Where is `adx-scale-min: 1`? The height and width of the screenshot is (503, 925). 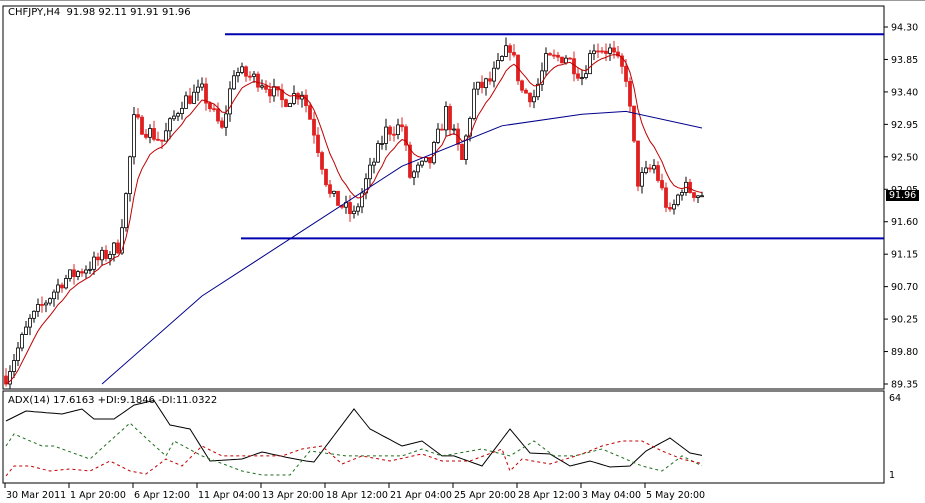 adx-scale-min: 1 is located at coordinates (892, 475).